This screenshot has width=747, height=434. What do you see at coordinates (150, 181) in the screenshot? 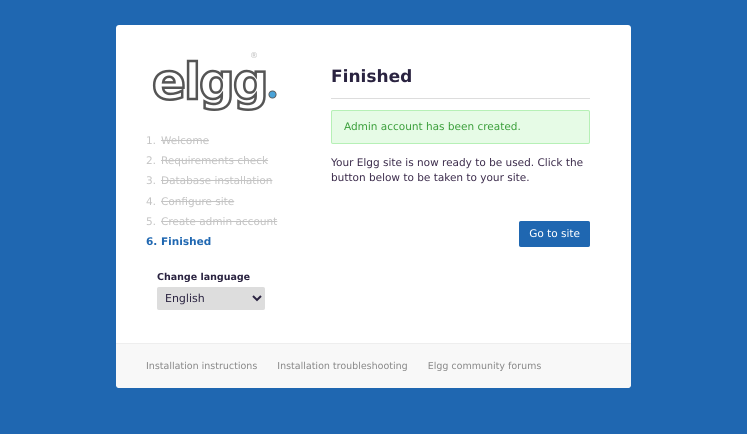
I see `step-number: 3.` at bounding box center [150, 181].